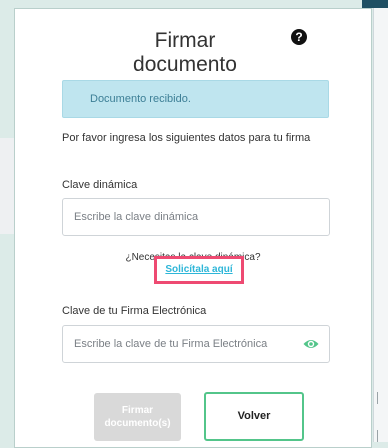 This screenshot has width=388, height=448. What do you see at coordinates (100, 185) in the screenshot?
I see `dynamic-key-label: Clave dinámica` at bounding box center [100, 185].